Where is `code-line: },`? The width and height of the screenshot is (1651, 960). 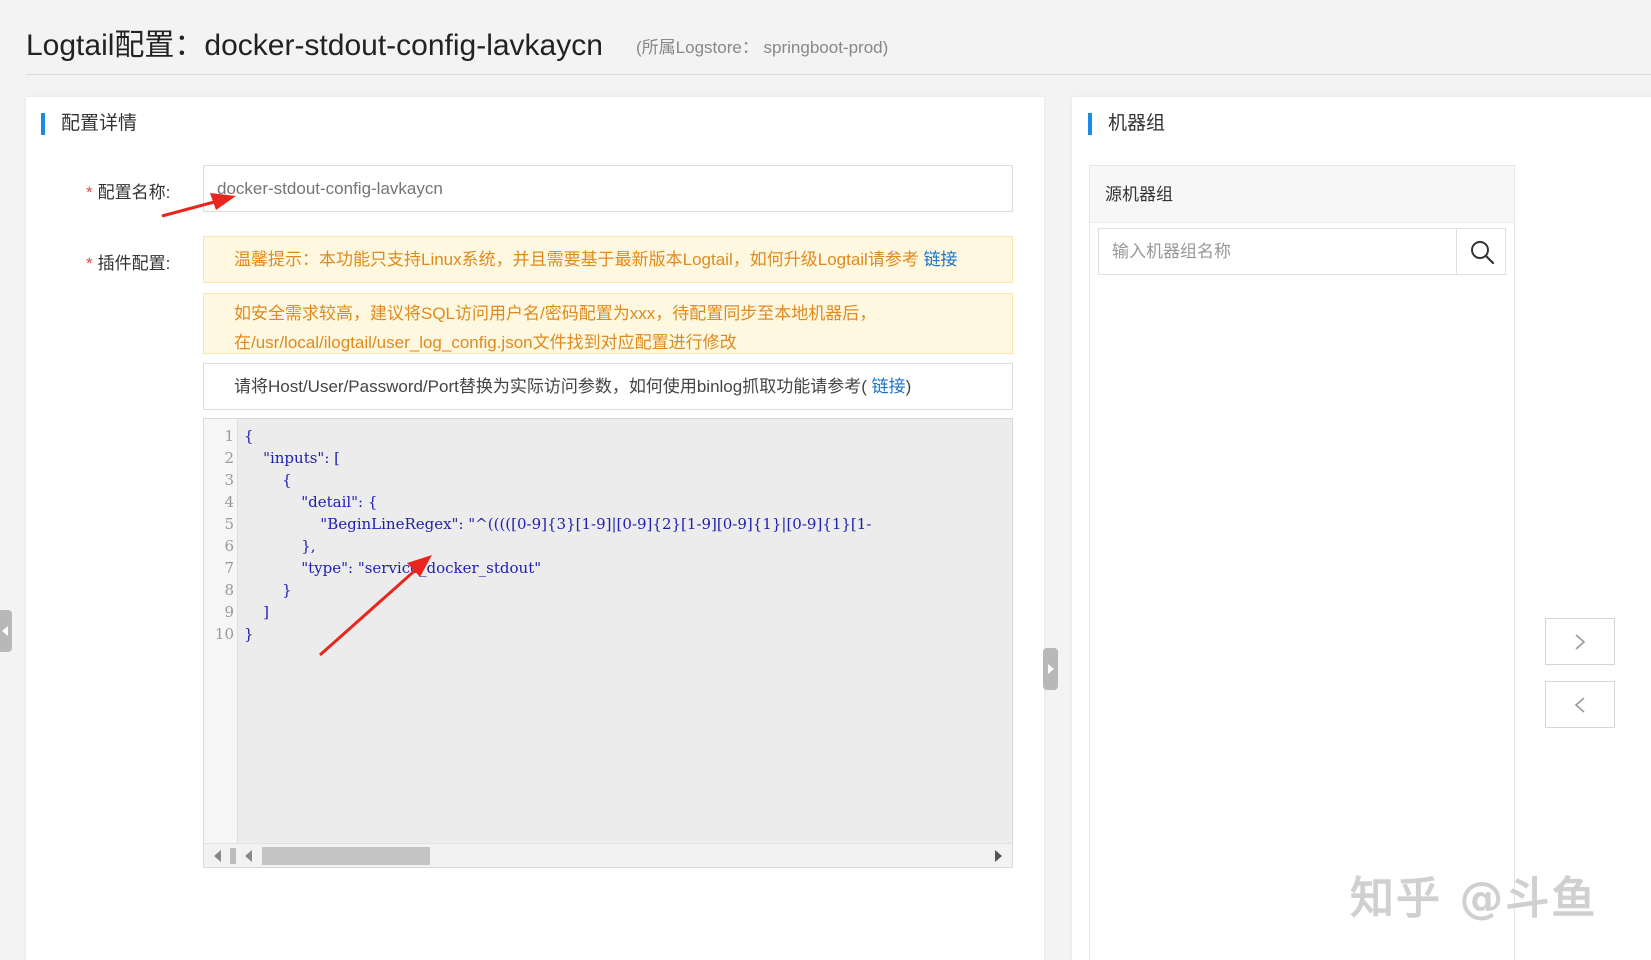
code-line: }, is located at coordinates (280, 546).